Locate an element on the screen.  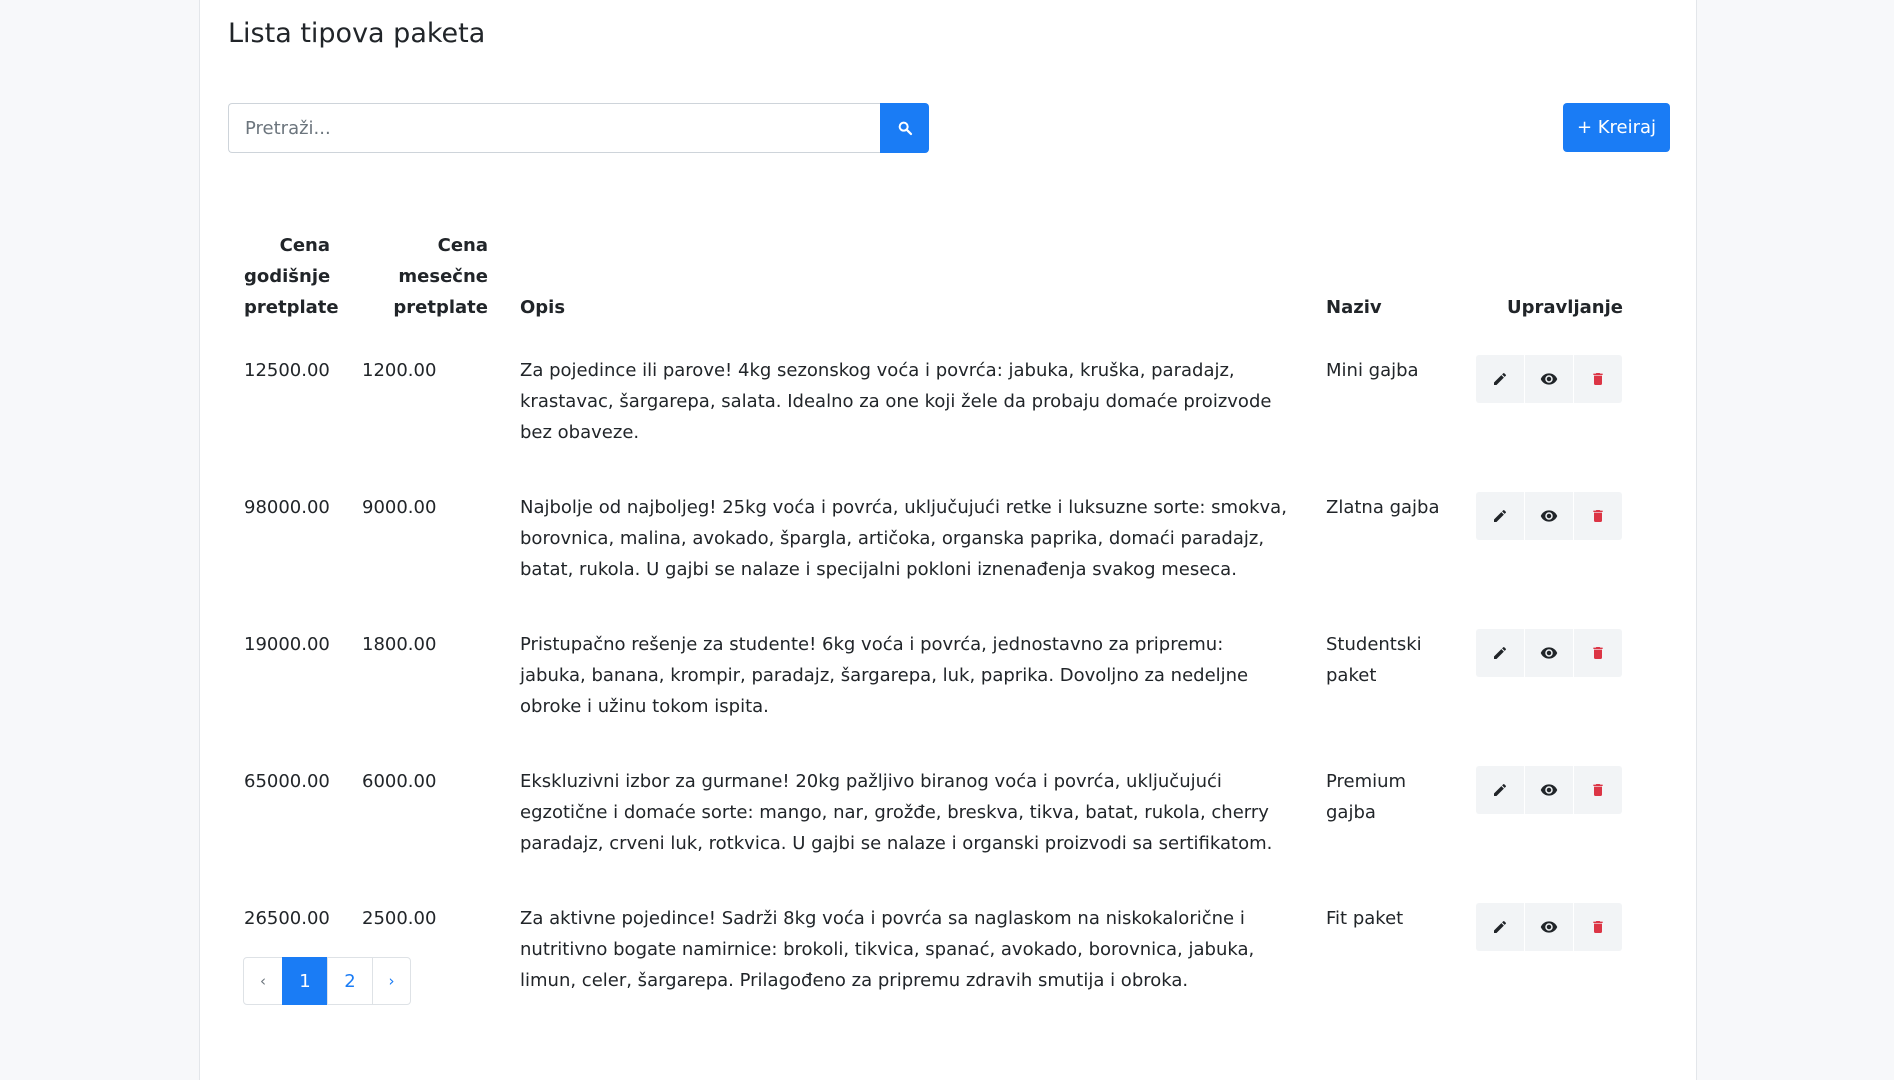
column-header-monthly-price: Cena mesečne pretplate is located at coordinates (425, 285).